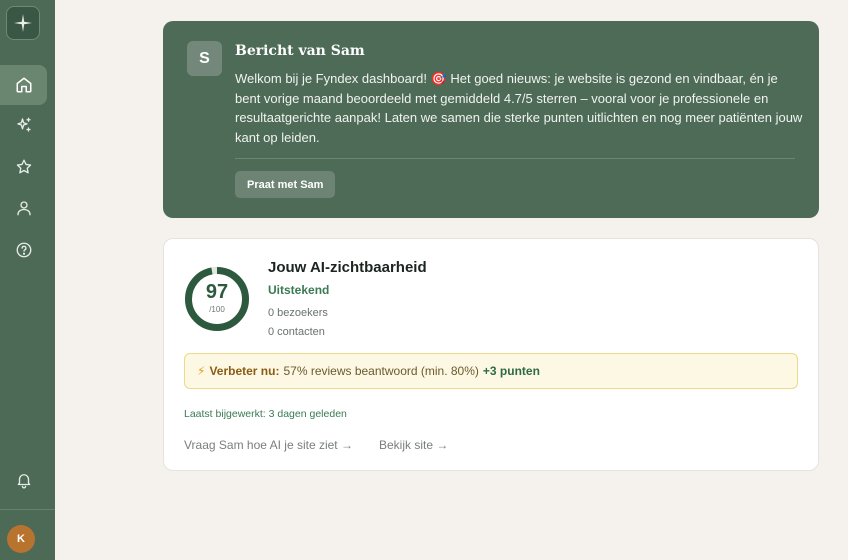 The height and width of the screenshot is (560, 848). What do you see at coordinates (27, 280) in the screenshot?
I see `sidebar: K` at bounding box center [27, 280].